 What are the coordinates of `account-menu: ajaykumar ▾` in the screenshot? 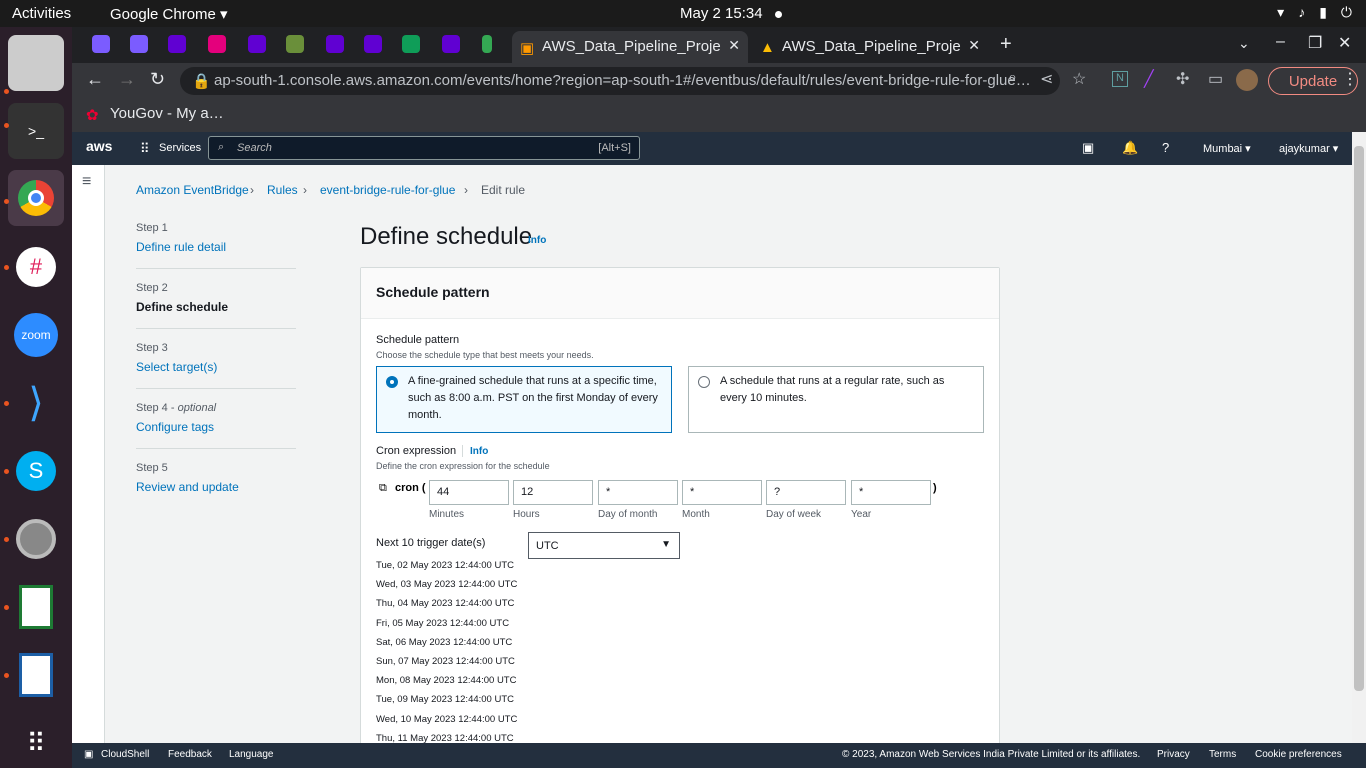 It's located at (1308, 148).